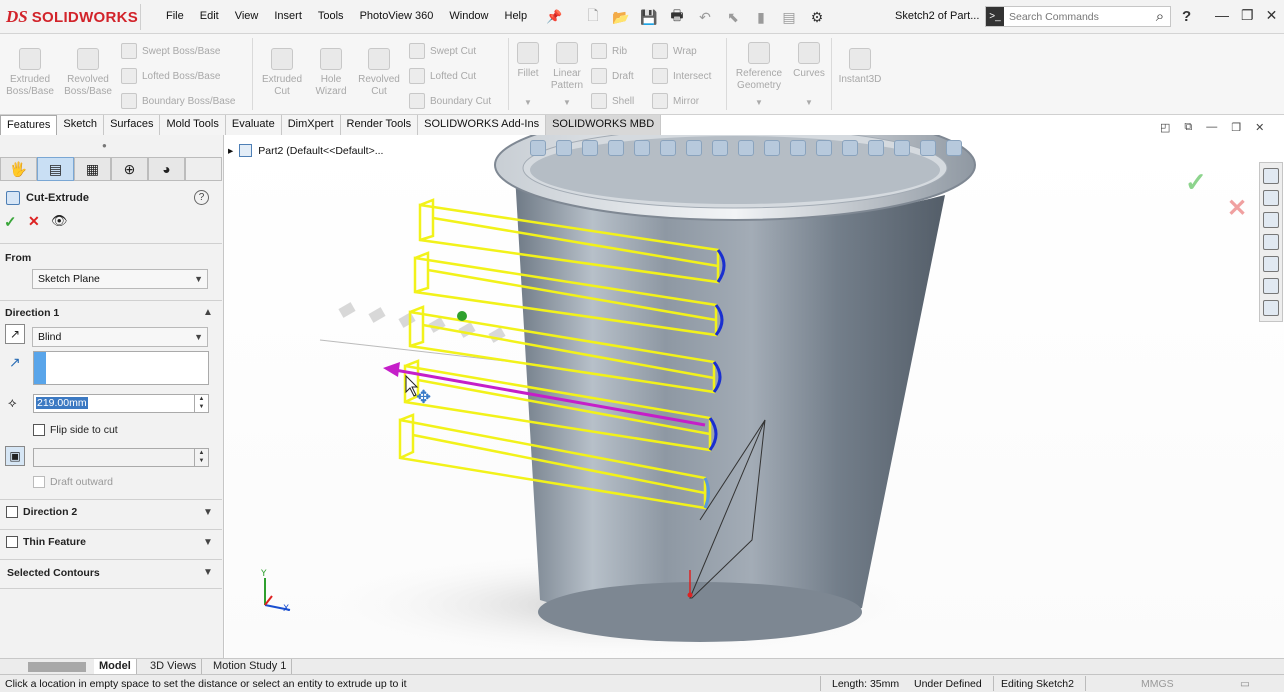 The image size is (1284, 692). I want to click on revolved-boss-button: Revolved Boss/Base, so click(88, 73).